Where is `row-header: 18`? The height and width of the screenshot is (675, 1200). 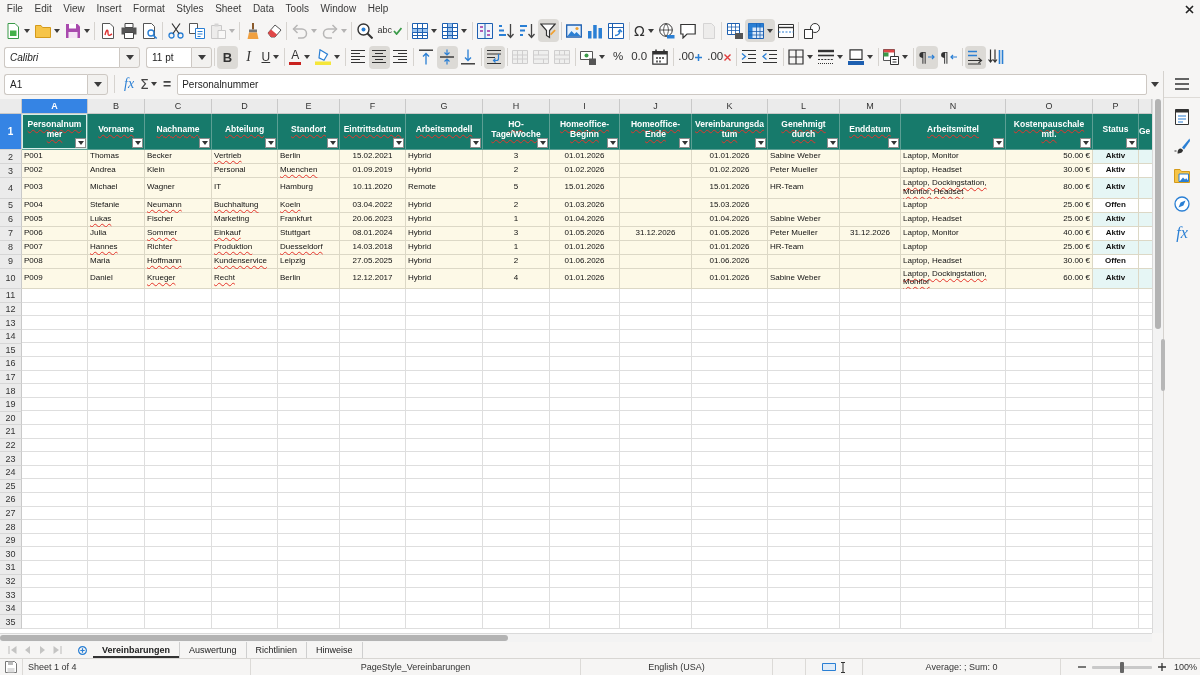 row-header: 18 is located at coordinates (11, 391).